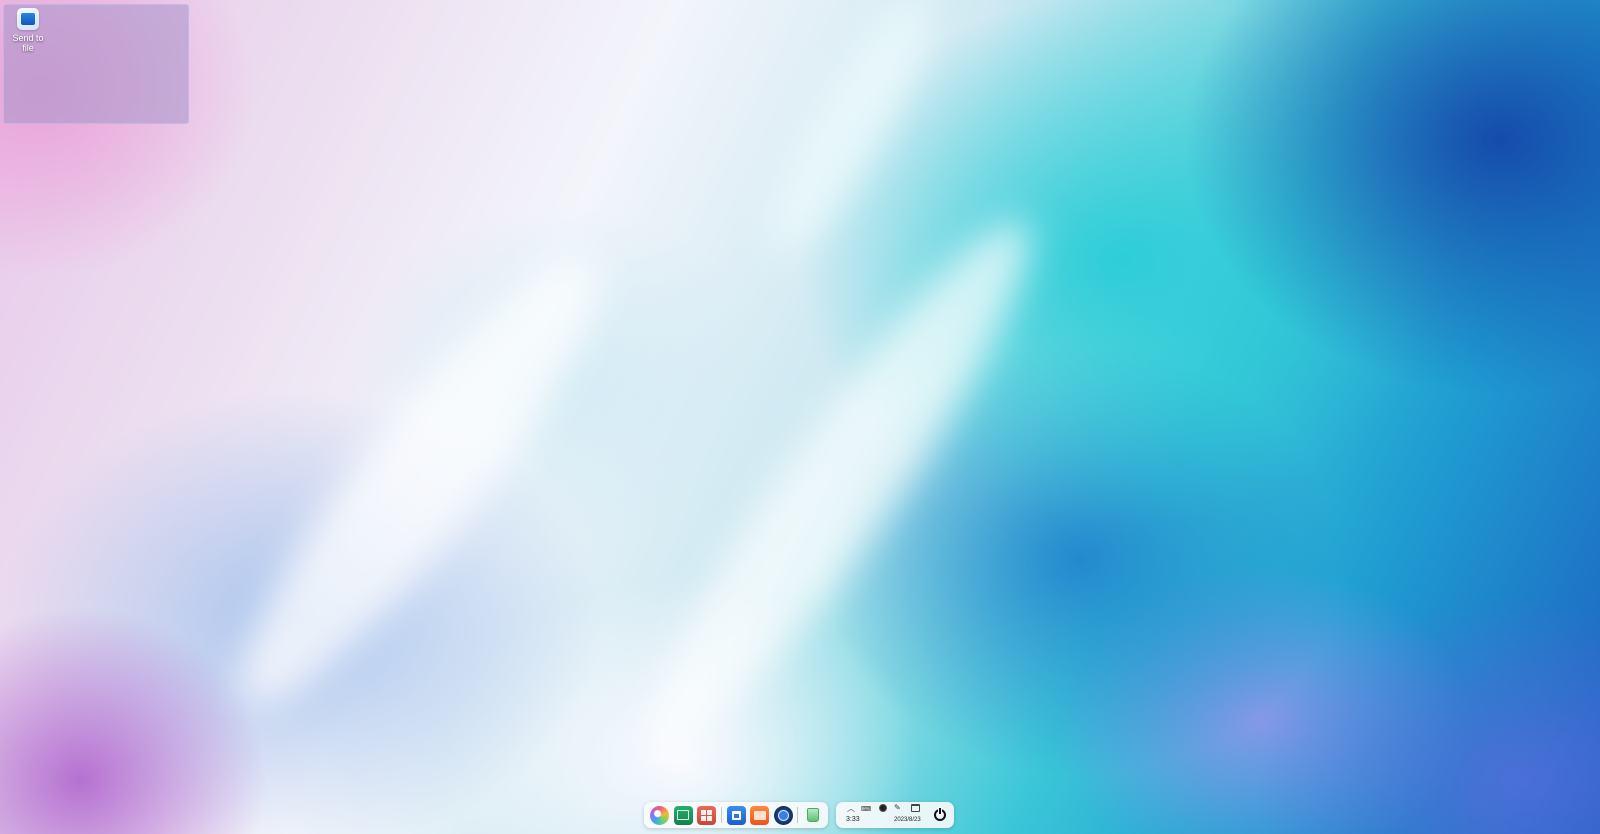  I want to click on launcher-icon, so click(659, 815).